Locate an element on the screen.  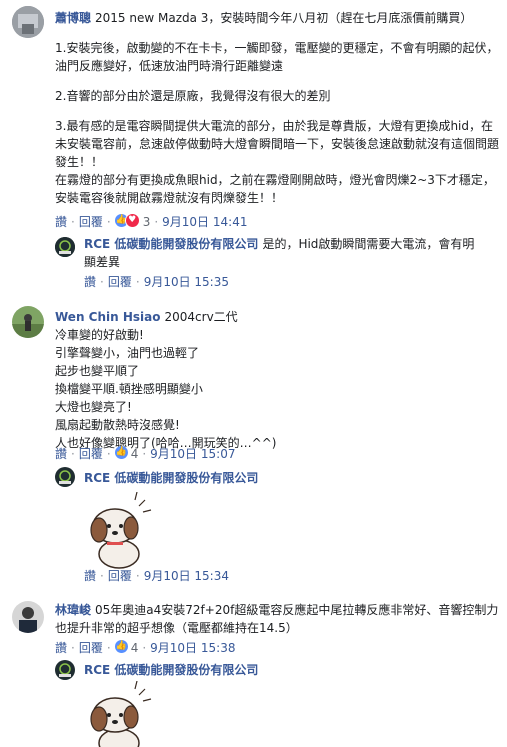
comment-actions: 讚 · 回覆 · 👍 4 · 9月10日 15:38 is located at coordinates (145, 647).